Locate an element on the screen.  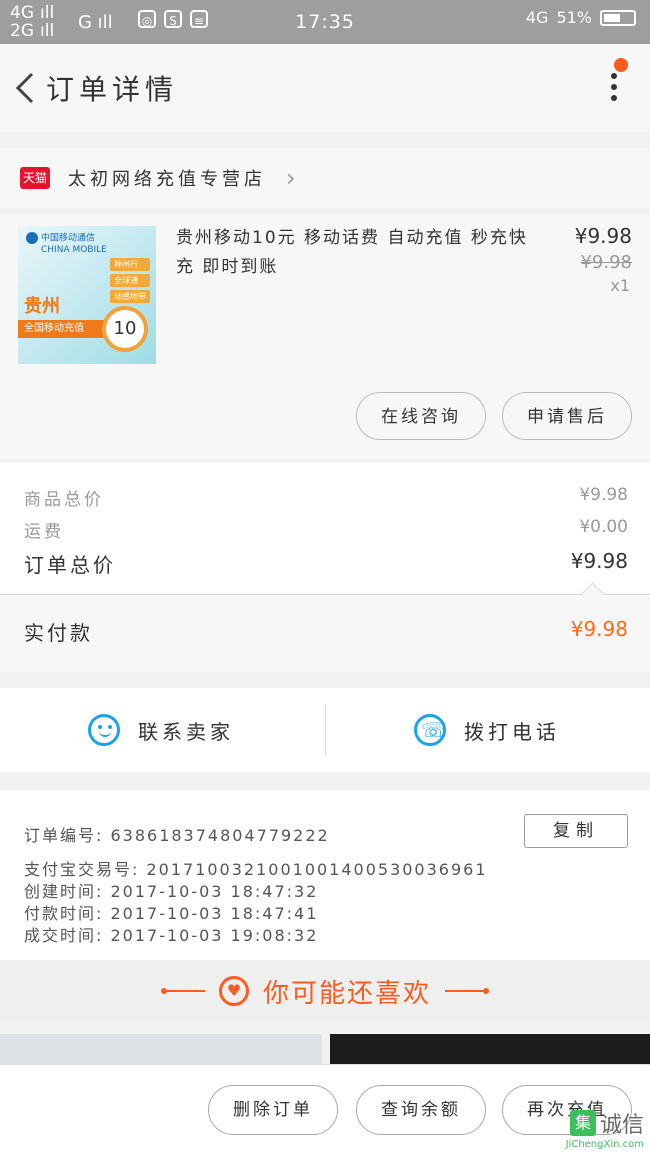
more-menu-icon is located at coordinates (616, 84).